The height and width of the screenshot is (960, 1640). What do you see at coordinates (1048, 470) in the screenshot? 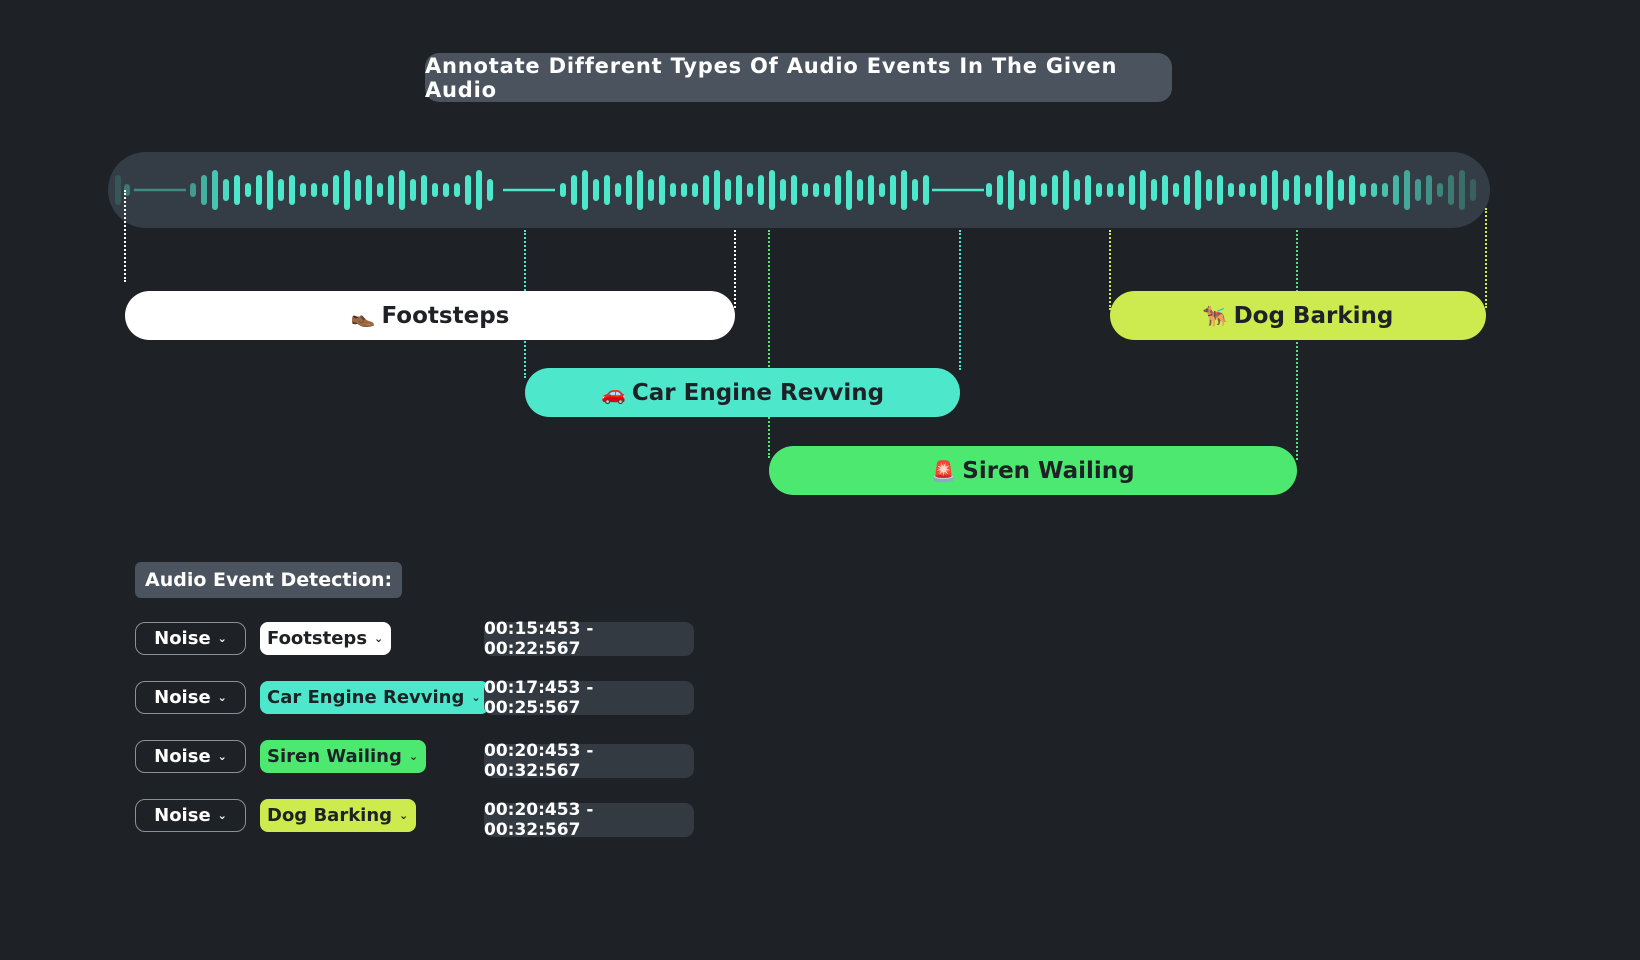
I see `event-label: Siren Wailing` at bounding box center [1048, 470].